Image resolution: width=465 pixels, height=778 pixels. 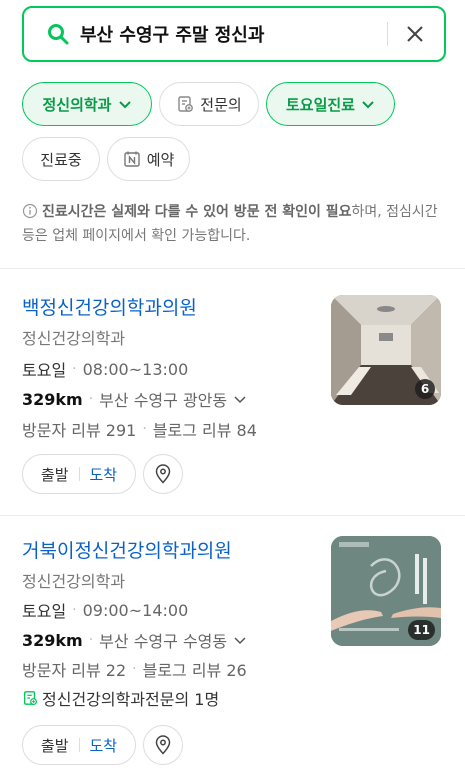 What do you see at coordinates (139, 429) in the screenshot?
I see `reviews-line: 방문자 리뷰 291 · 블로그 리뷰 84` at bounding box center [139, 429].